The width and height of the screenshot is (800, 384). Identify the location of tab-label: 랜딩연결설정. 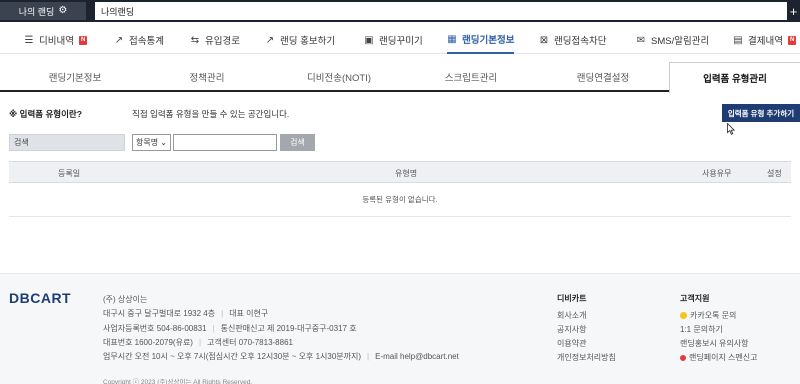
(603, 78).